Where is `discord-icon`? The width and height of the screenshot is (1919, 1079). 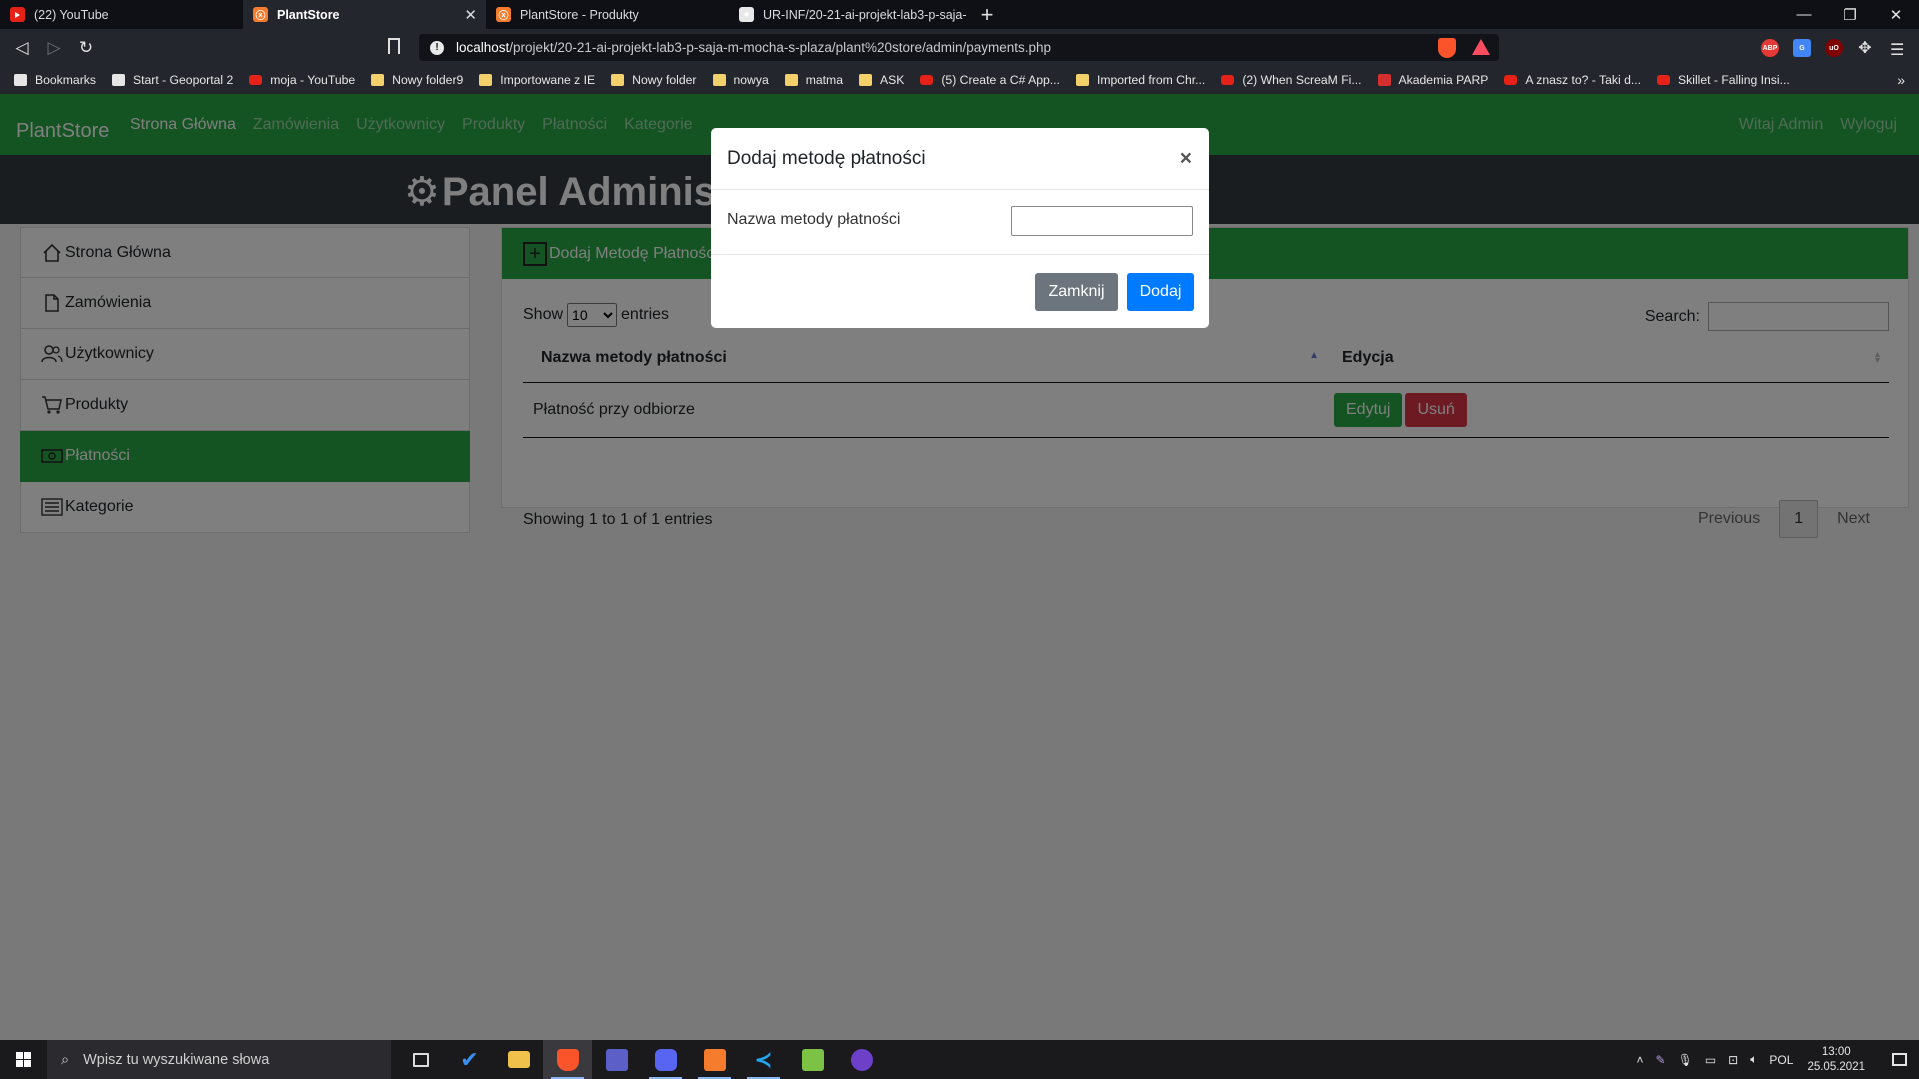
discord-icon is located at coordinates (665, 1059).